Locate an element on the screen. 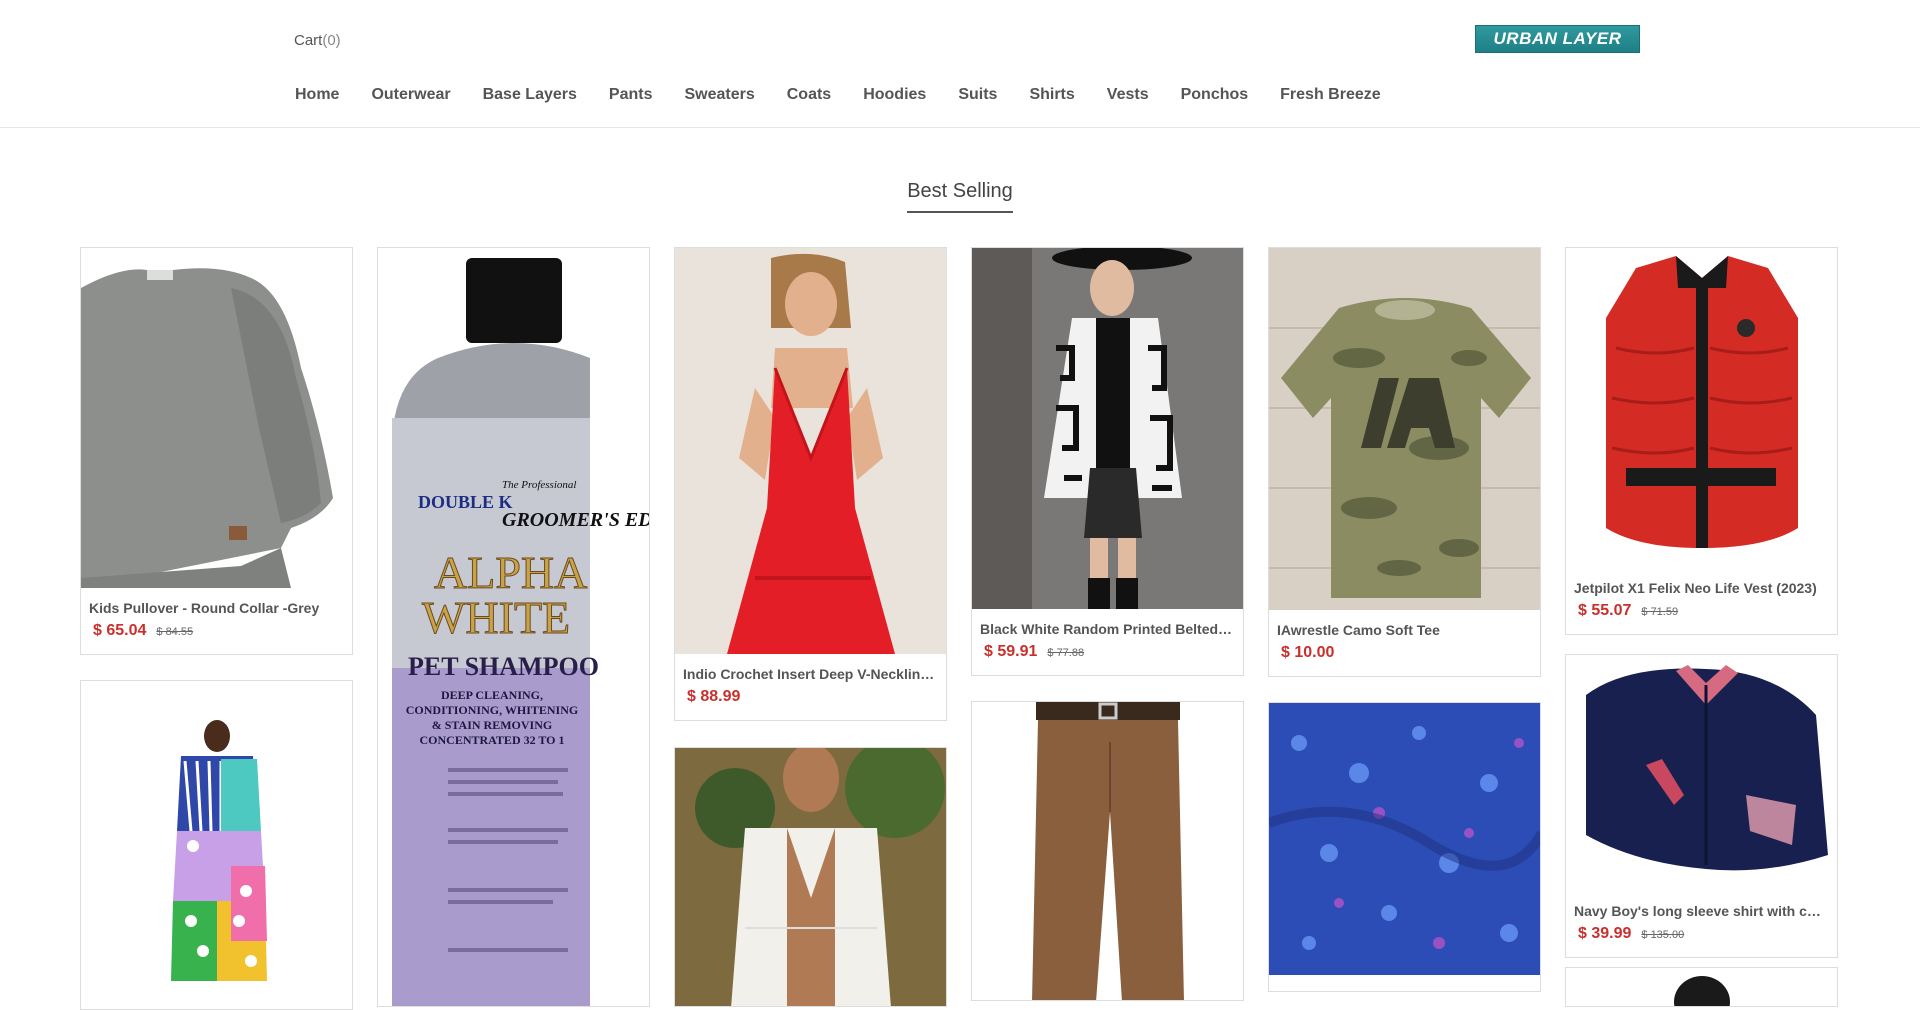 This screenshot has height=1010, width=1920. product-image-floral-fabric is located at coordinates (1404, 839).